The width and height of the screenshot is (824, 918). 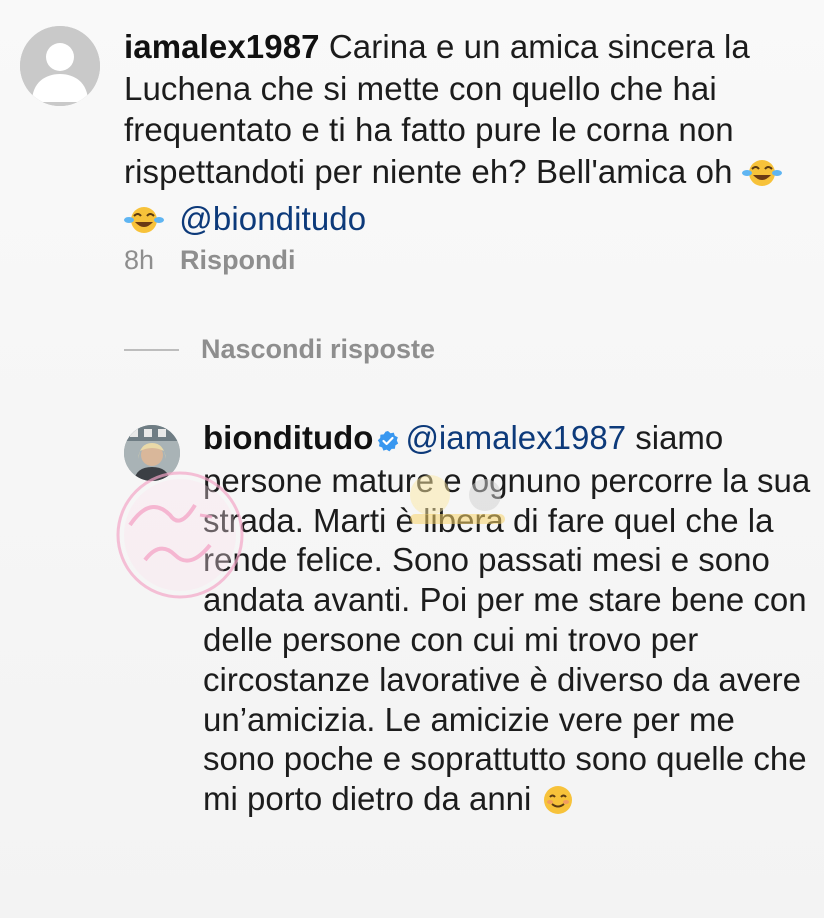 I want to click on comment-username: iamalex1987, so click(x=222, y=46).